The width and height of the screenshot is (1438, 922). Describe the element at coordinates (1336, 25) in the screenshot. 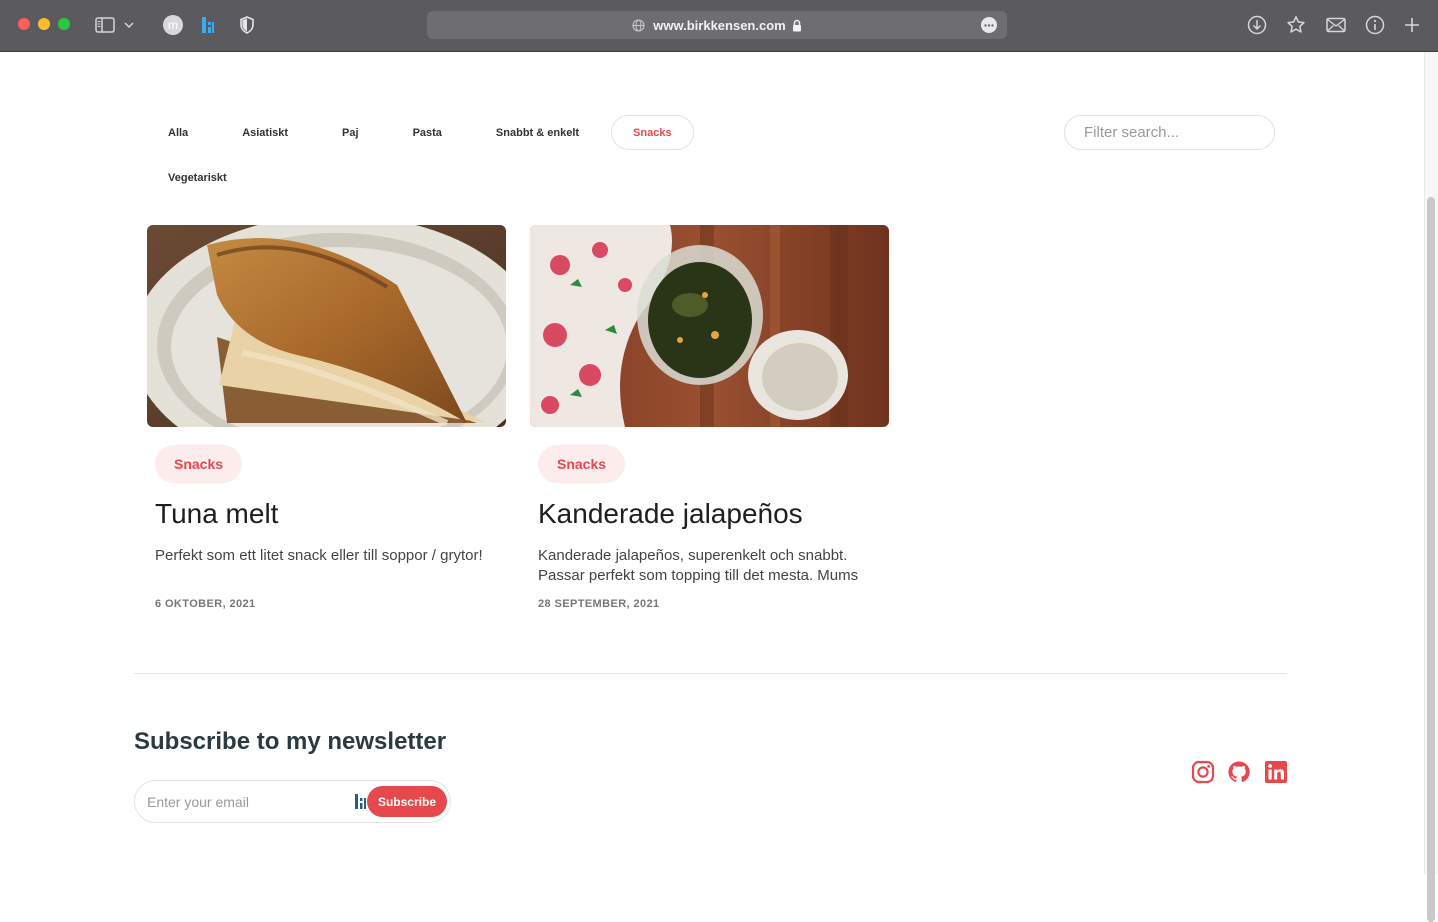

I see `mail-icon` at that location.